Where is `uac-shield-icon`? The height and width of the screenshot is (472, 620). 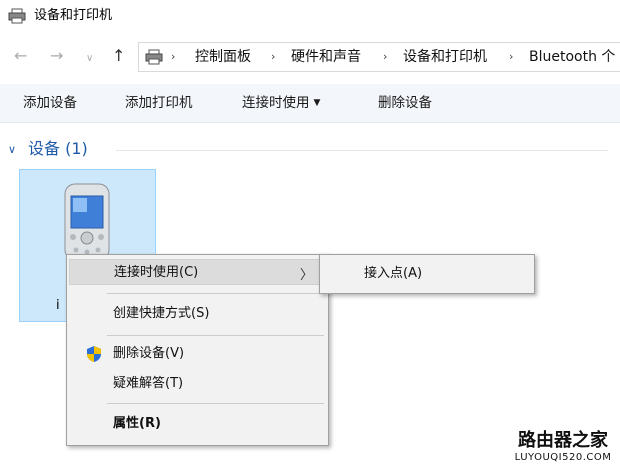 uac-shield-icon is located at coordinates (94, 354).